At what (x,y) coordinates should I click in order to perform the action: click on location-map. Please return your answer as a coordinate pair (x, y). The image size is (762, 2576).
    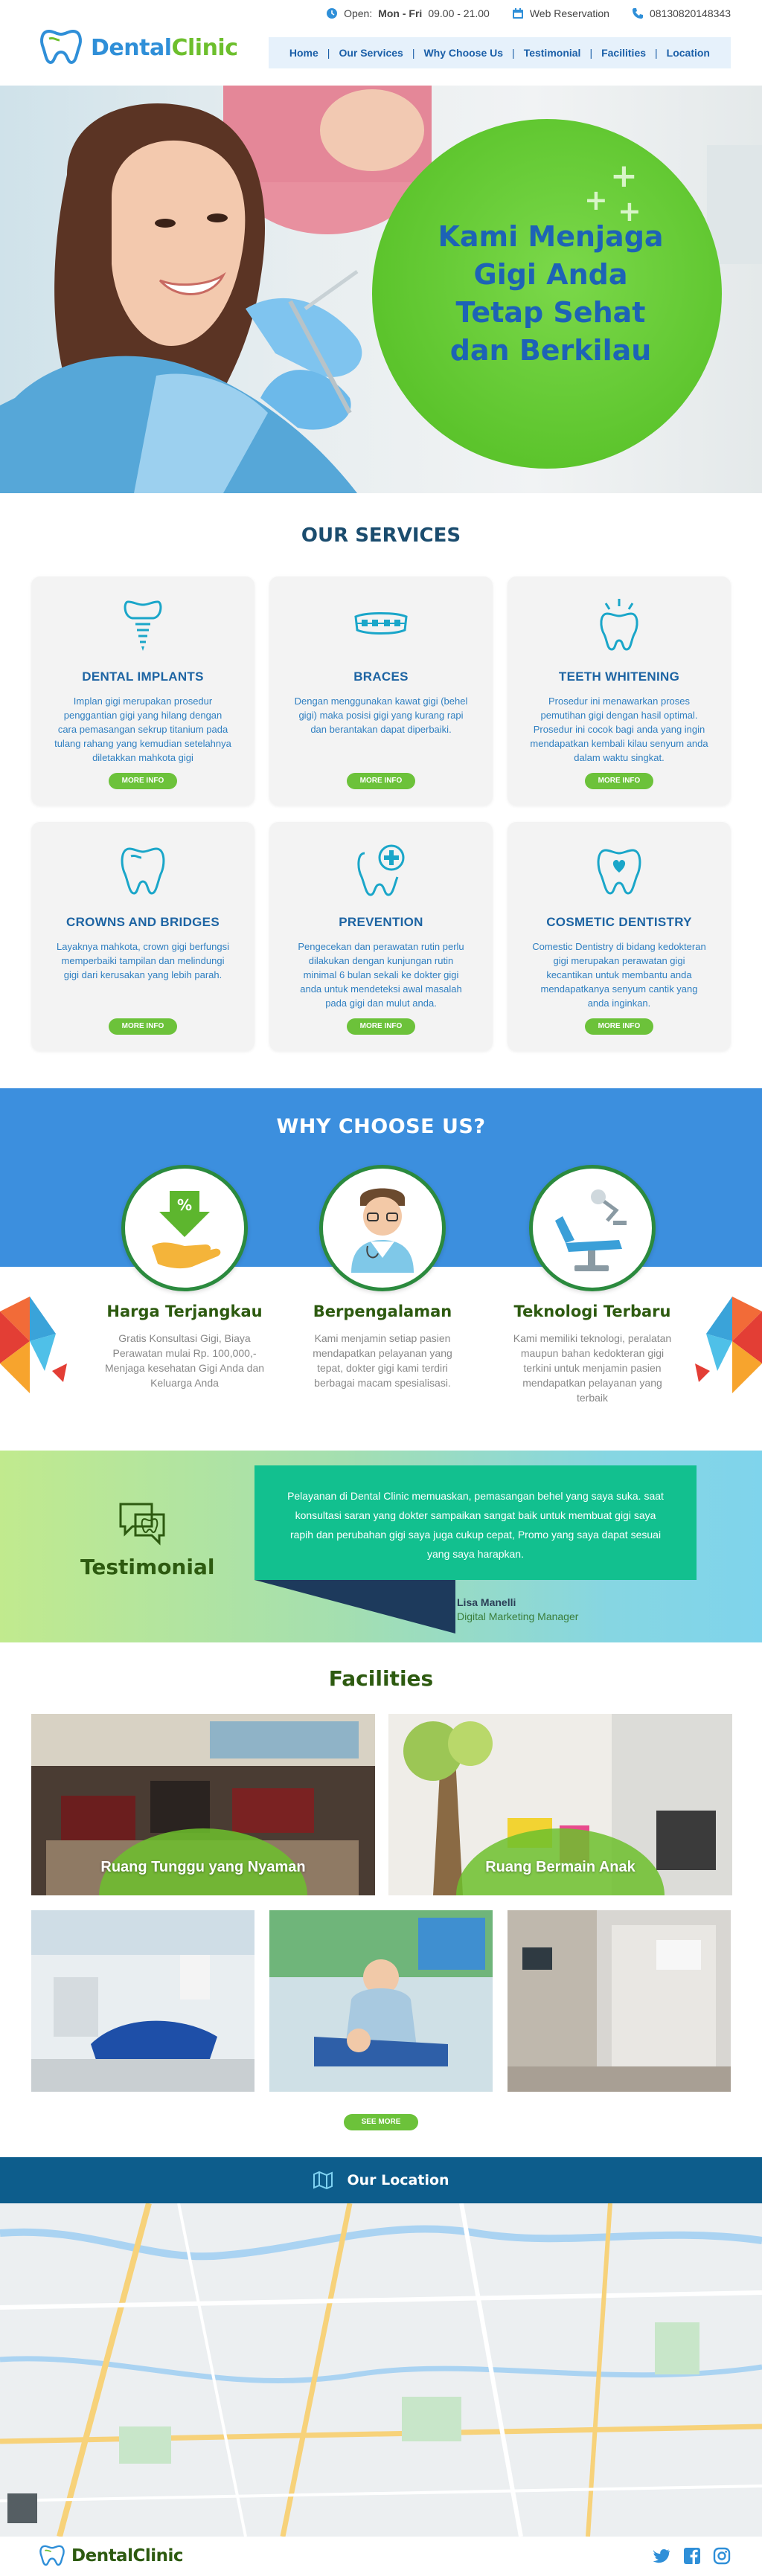
    Looking at the image, I should click on (381, 2370).